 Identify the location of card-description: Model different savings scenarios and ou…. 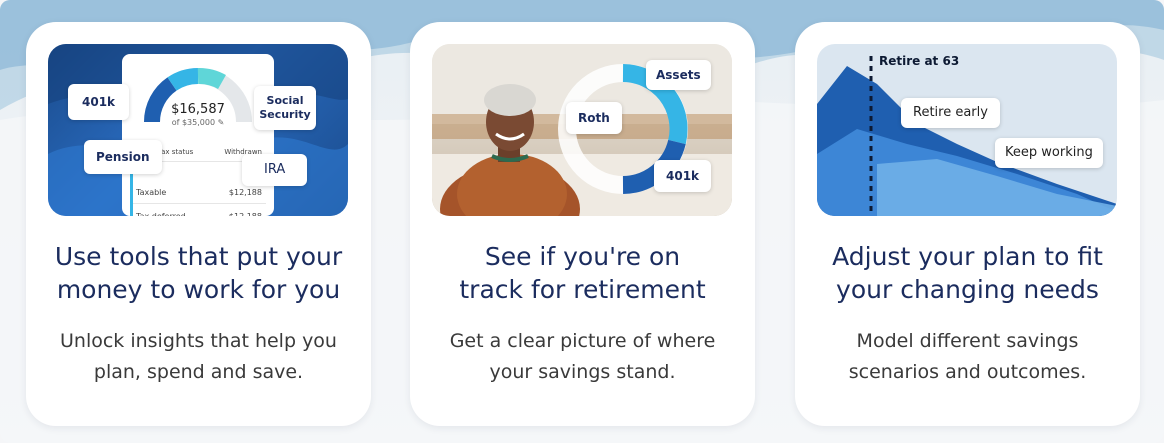
(967, 356).